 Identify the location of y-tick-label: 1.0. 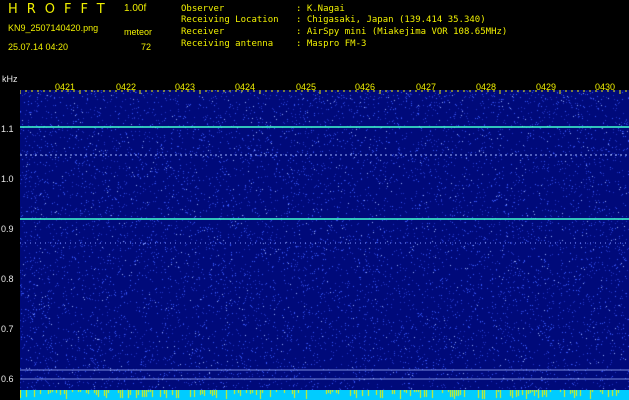
(7, 179).